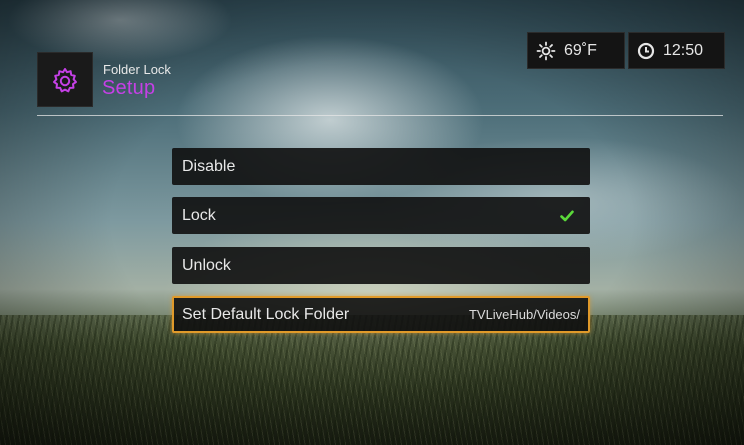 The image size is (744, 445). Describe the element at coordinates (381, 215) in the screenshot. I see `menu-item-lock: Lock` at that location.